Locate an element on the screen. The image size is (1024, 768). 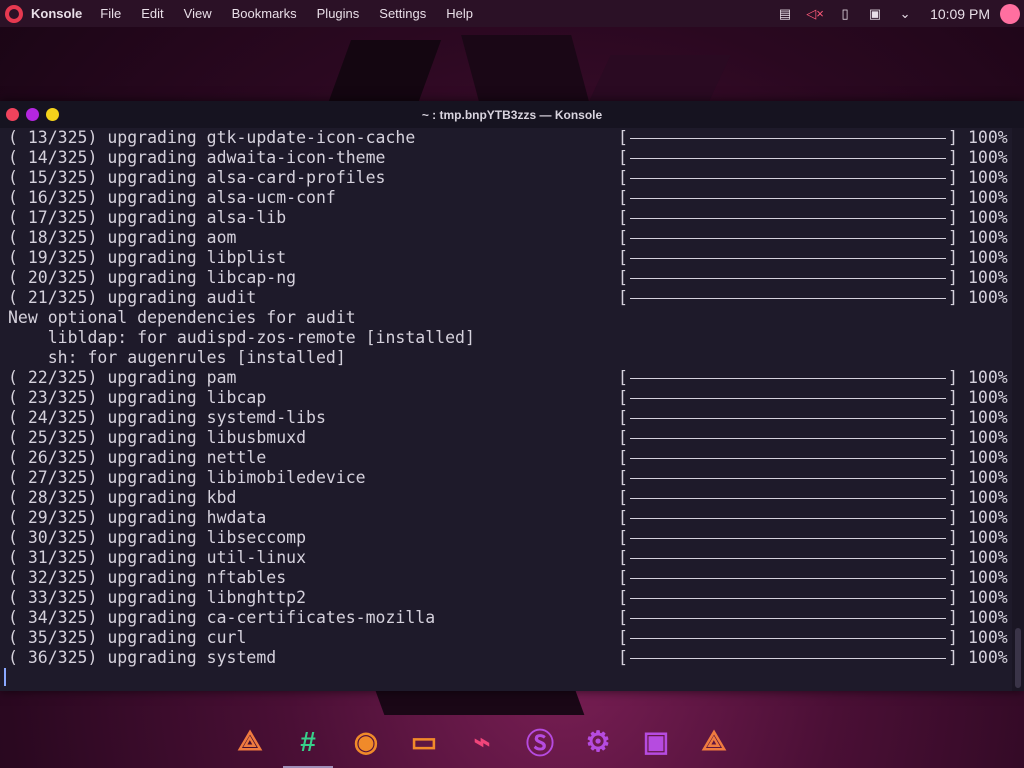
garuda-welcome-icon: ⟁ is located at coordinates (714, 740).